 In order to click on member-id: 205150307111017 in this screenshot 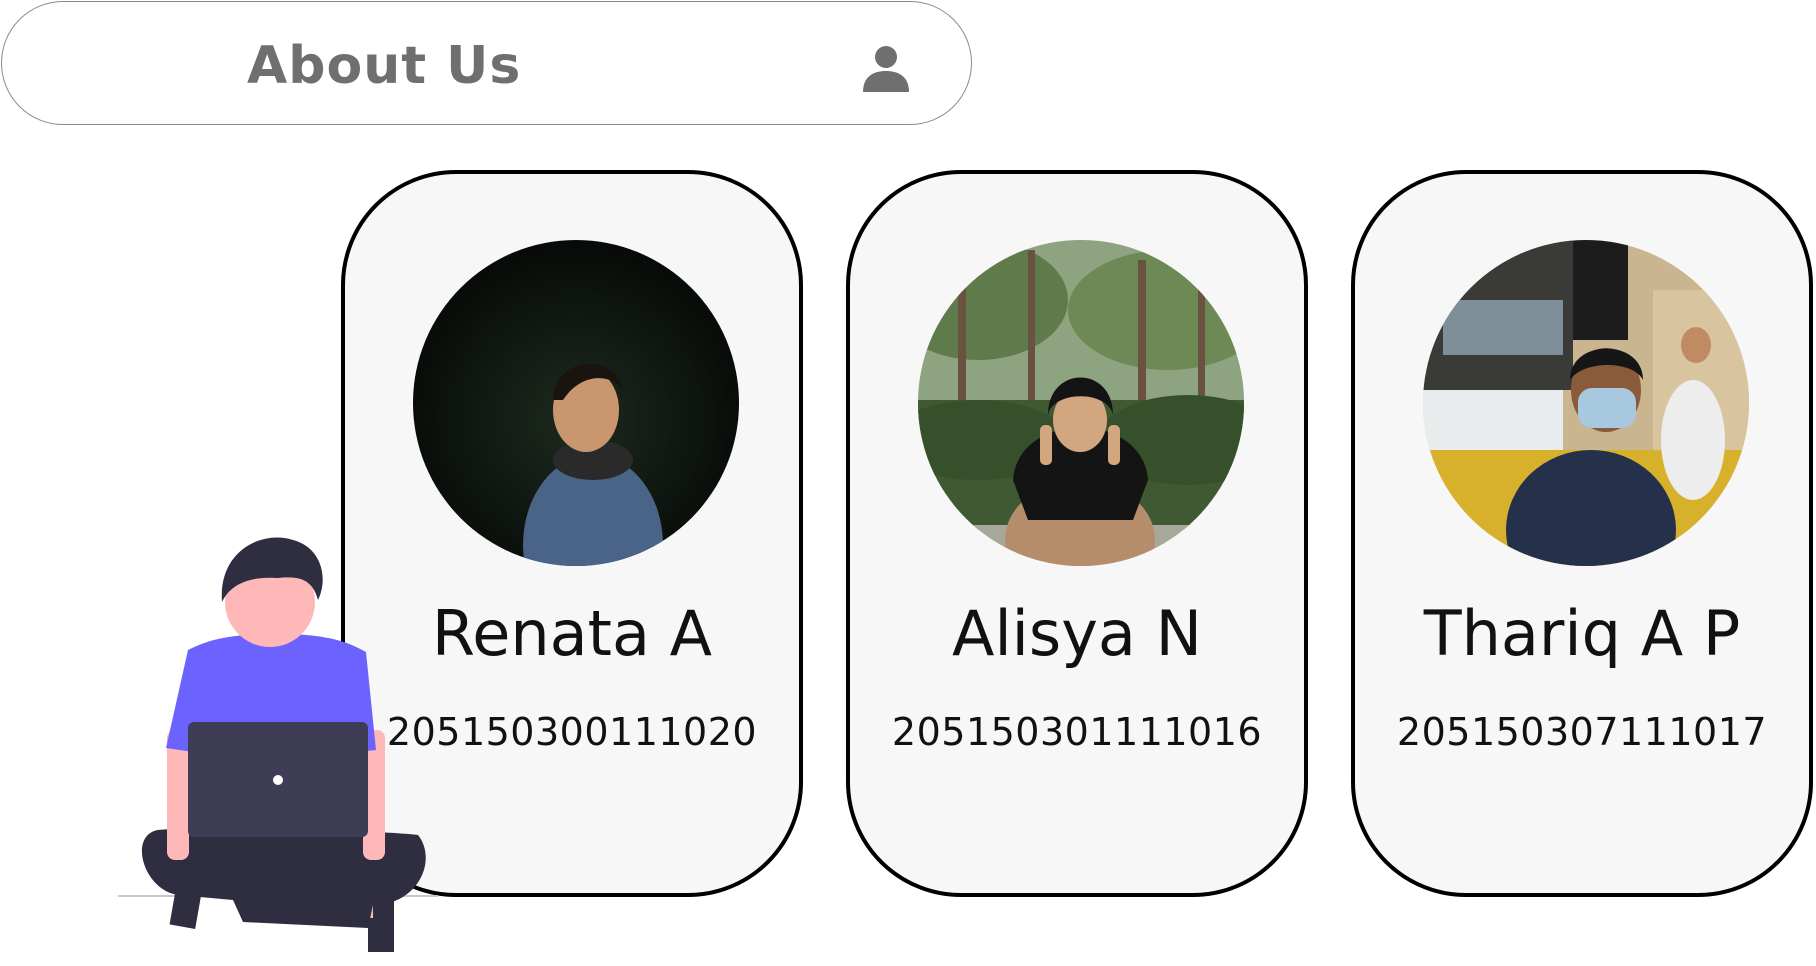, I will do `click(1582, 732)`.